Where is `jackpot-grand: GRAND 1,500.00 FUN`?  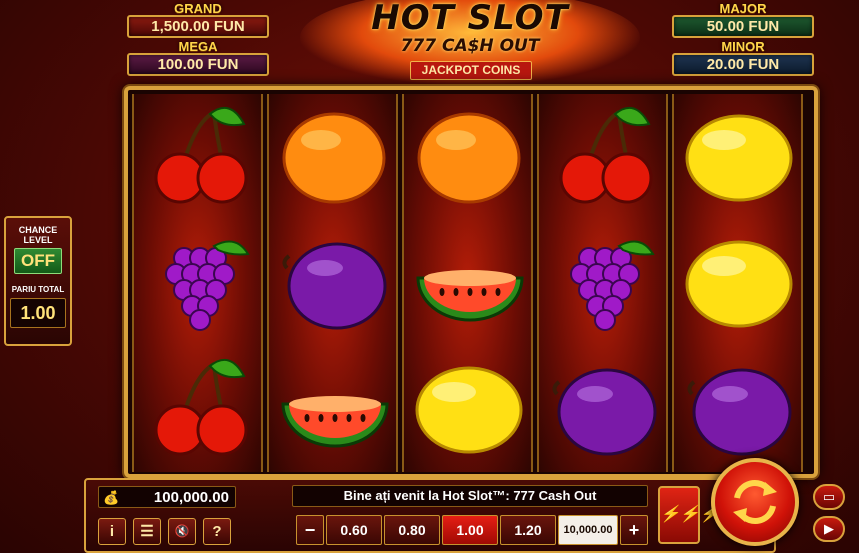
jackpot-grand: GRAND 1,500.00 FUN is located at coordinates (198, 20).